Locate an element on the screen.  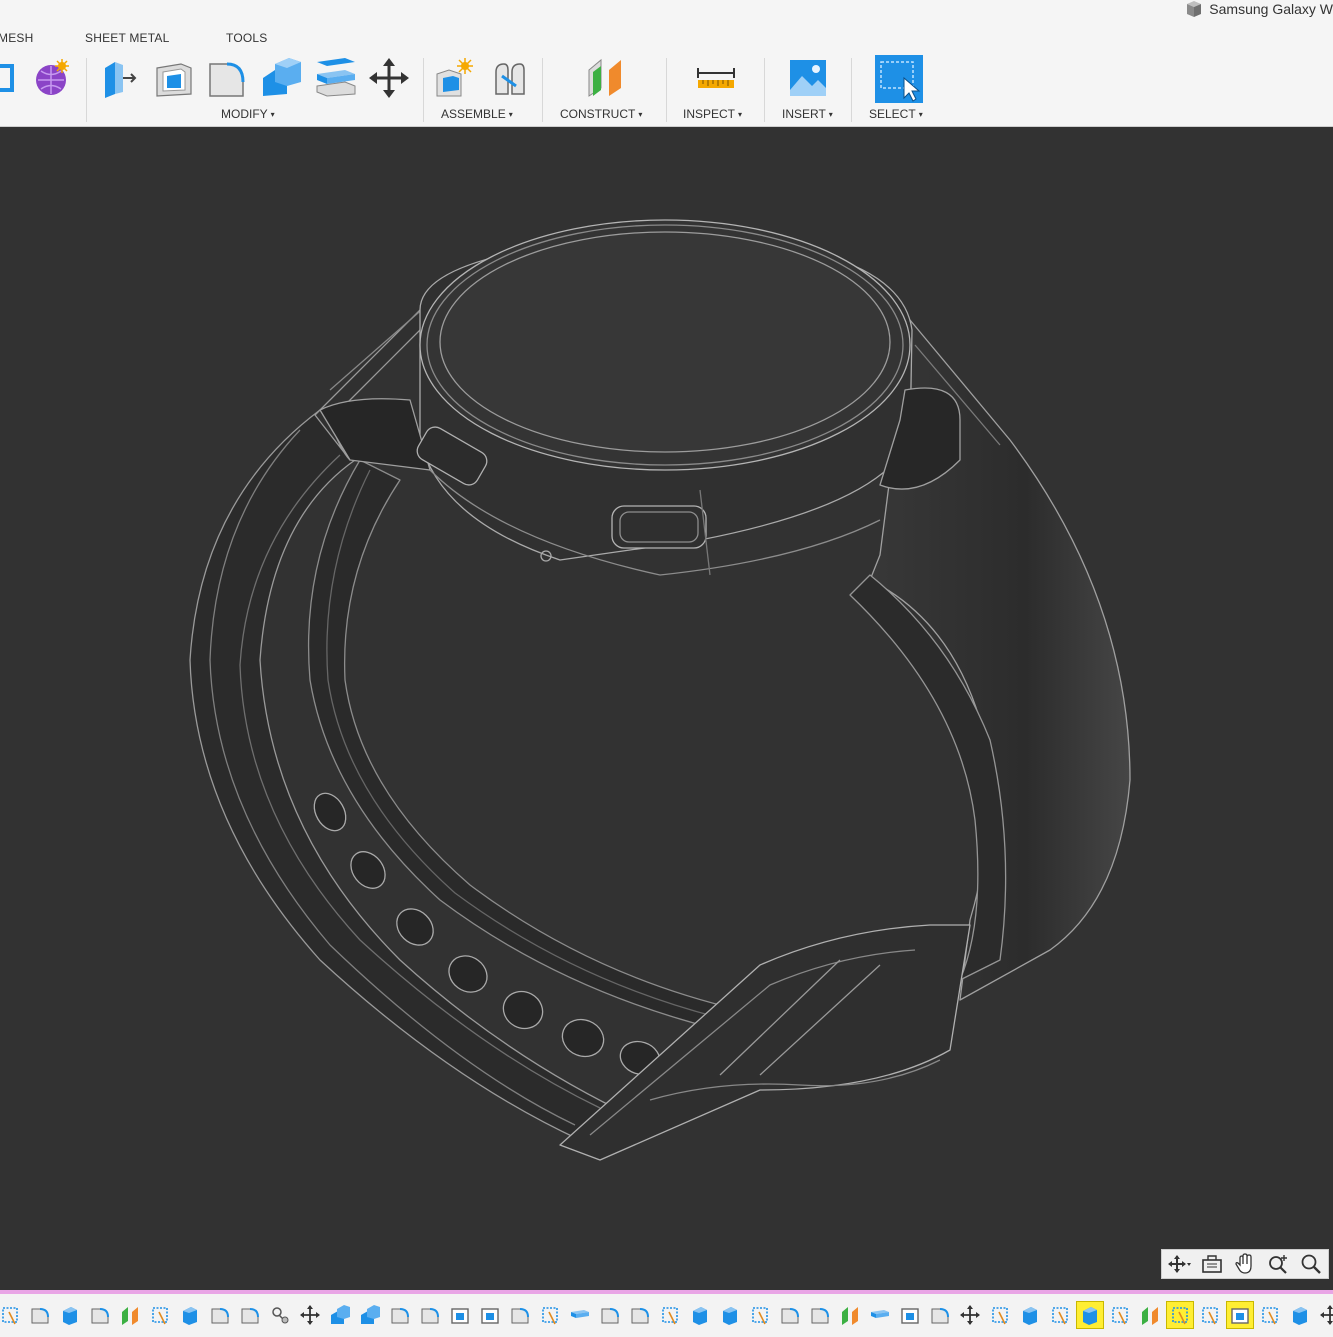
form-tool is located at coordinates (52, 78).